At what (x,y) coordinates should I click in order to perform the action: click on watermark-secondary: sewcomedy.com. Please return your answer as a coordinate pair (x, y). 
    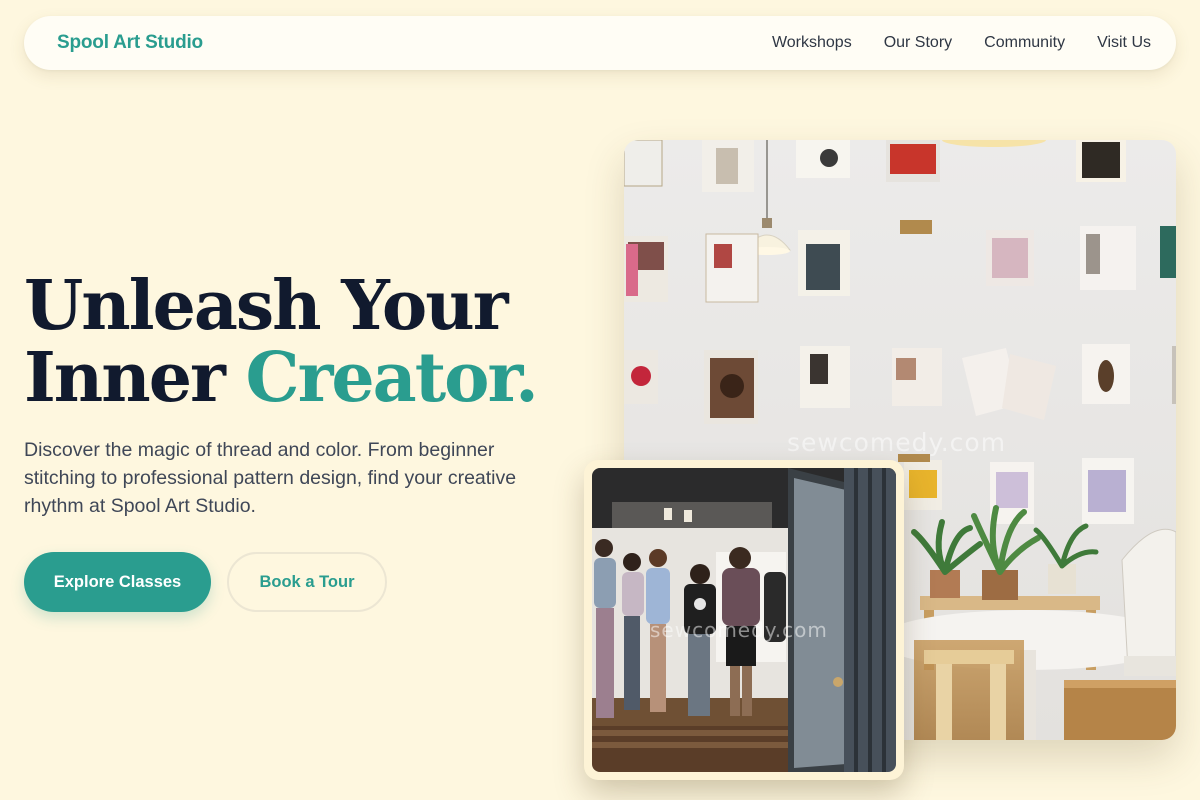
    Looking at the image, I should click on (739, 630).